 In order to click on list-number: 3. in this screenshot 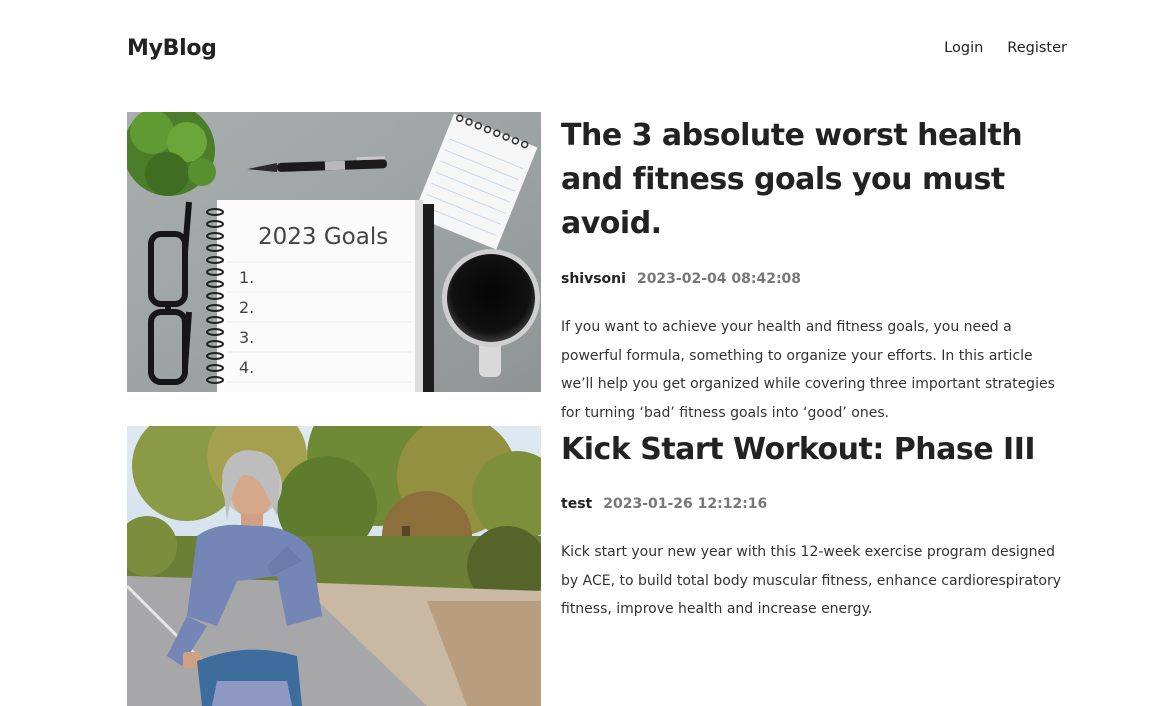, I will do `click(246, 337)`.